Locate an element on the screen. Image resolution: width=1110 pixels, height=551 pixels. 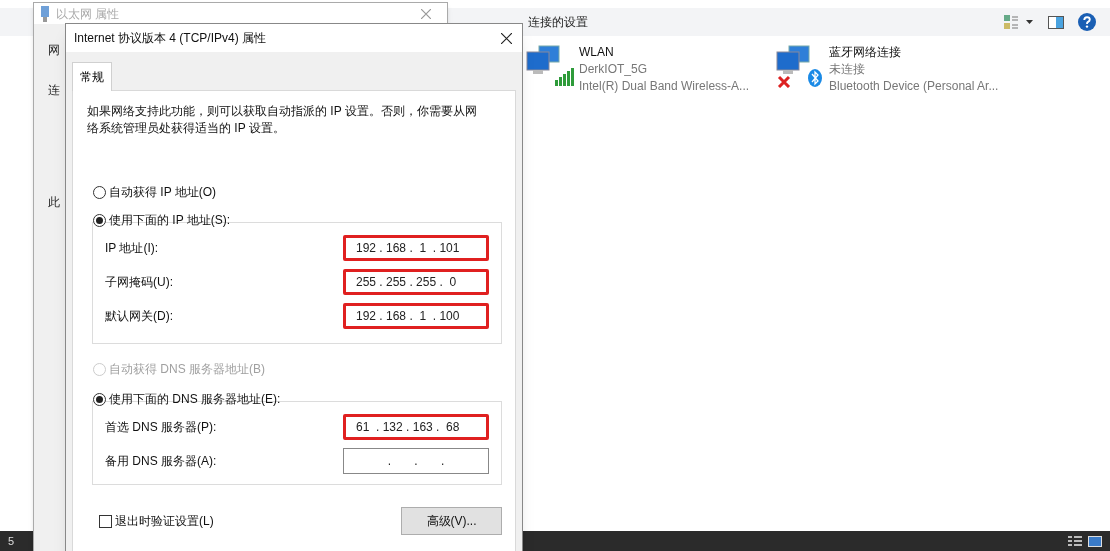
tab: 常规 is located at coordinates (92, 76).